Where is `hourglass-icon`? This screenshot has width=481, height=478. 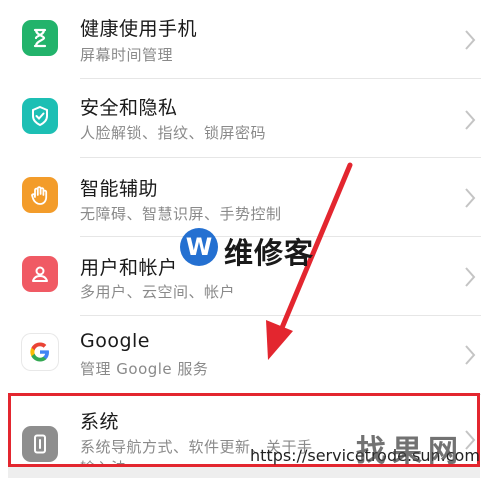 hourglass-icon is located at coordinates (40, 38).